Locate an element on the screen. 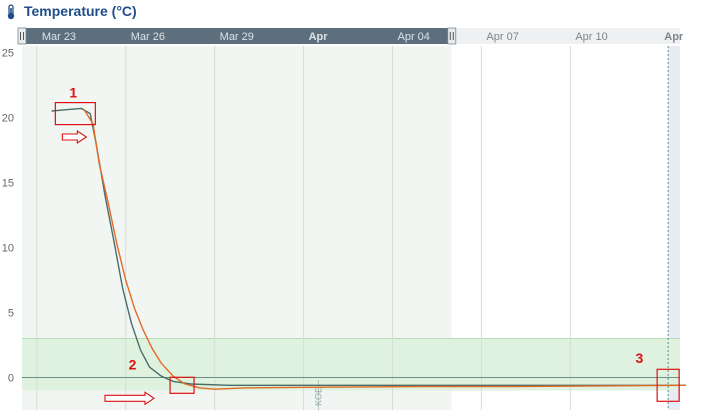 This screenshot has height=415, width=702. y-axis-ticks: 25 20 15 10 5 0 is located at coordinates (8, 216).